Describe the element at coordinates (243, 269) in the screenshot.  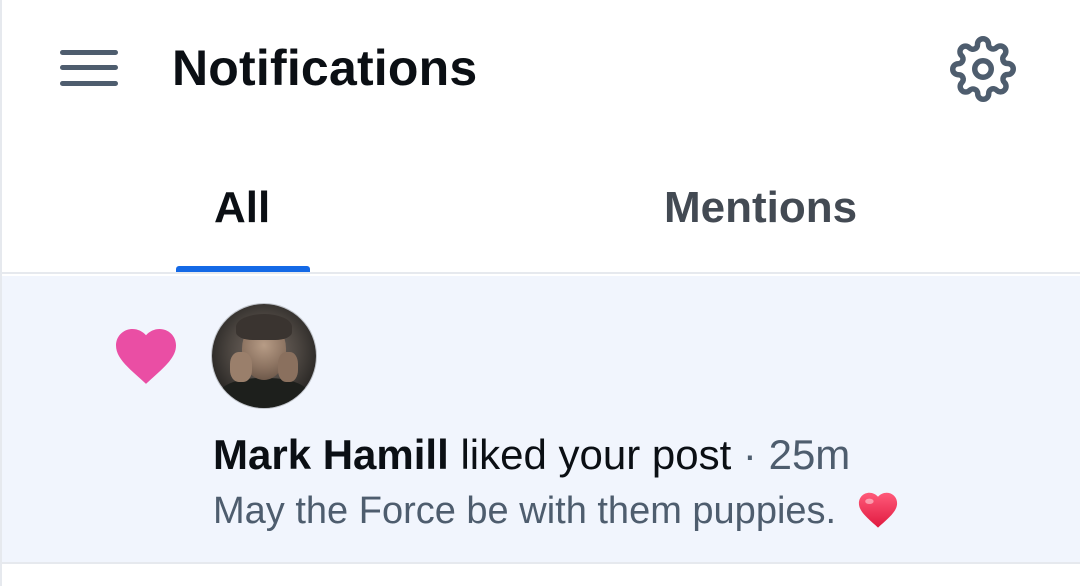
I see `active-tab-indicator` at that location.